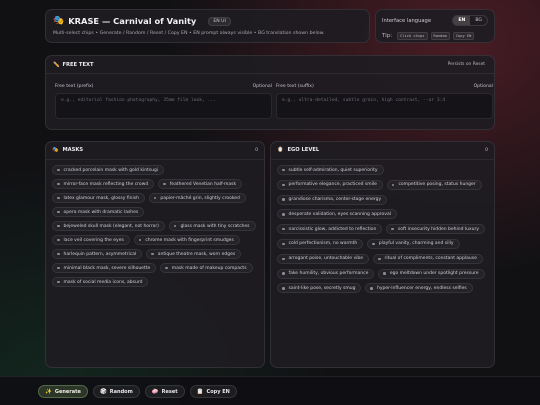 The width and height of the screenshot is (540, 405). What do you see at coordinates (67, 391) in the screenshot?
I see `generate-label: Generate` at bounding box center [67, 391].